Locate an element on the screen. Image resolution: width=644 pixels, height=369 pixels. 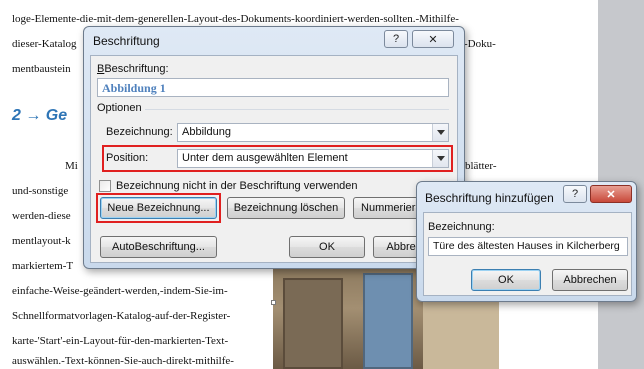
doc-line: mentbaustein is located at coordinates (41, 69).